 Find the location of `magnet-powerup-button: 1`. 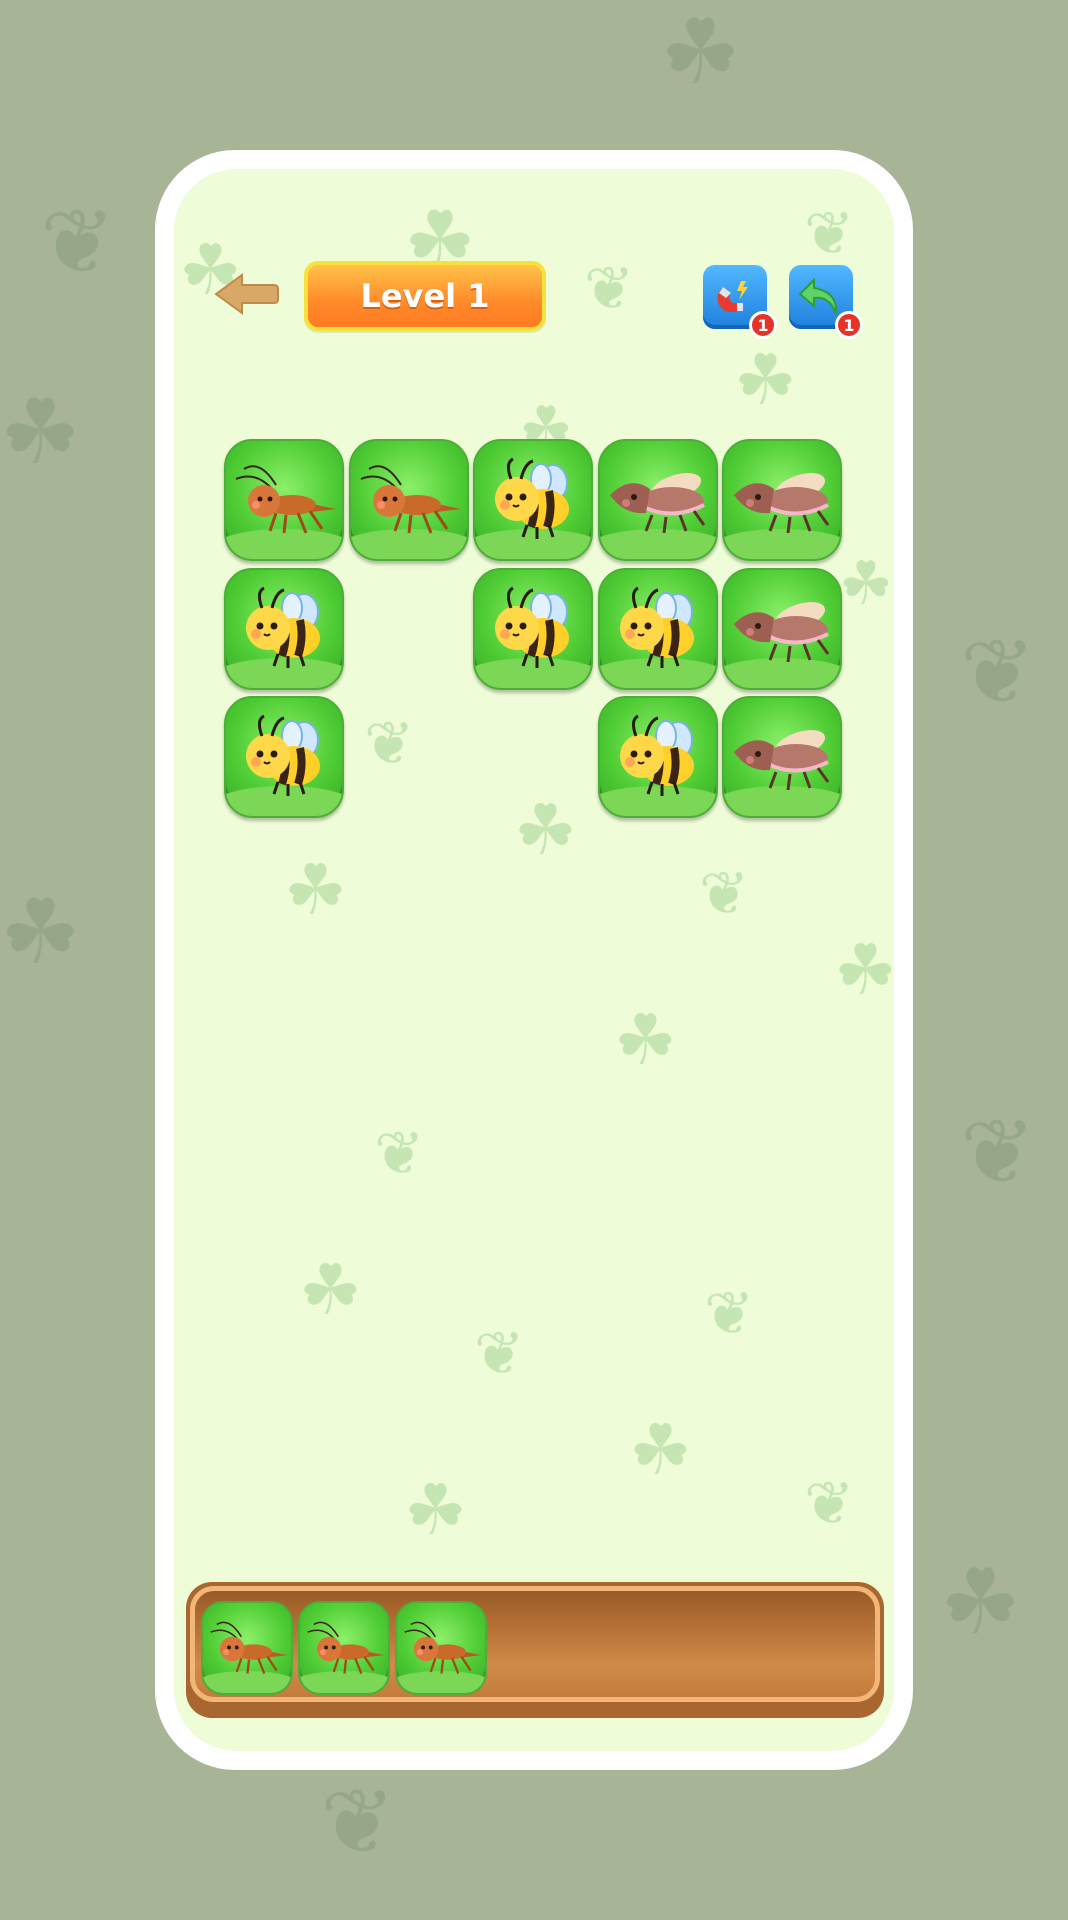

magnet-powerup-button: 1 is located at coordinates (740, 302).